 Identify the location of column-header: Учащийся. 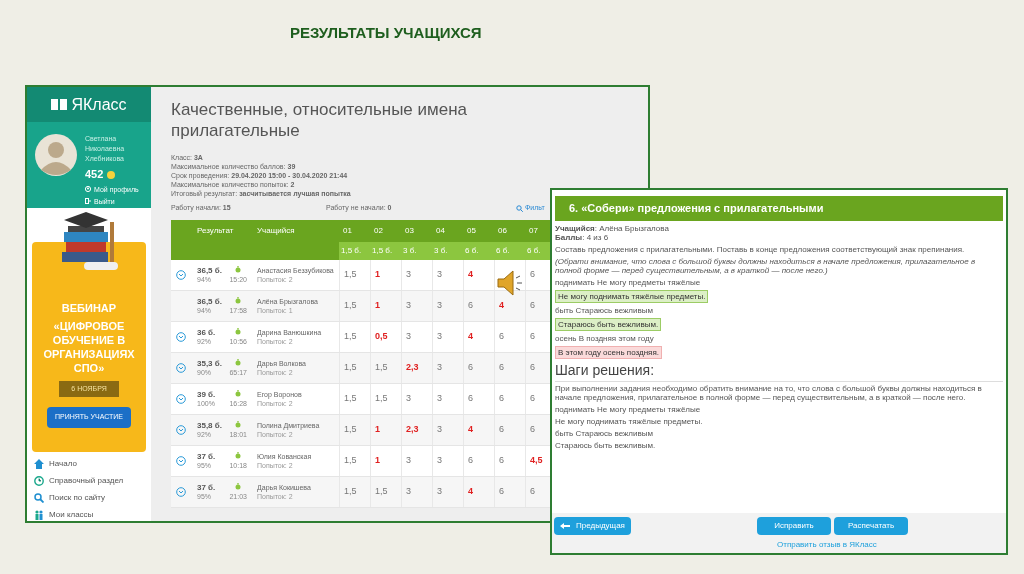
(276, 230).